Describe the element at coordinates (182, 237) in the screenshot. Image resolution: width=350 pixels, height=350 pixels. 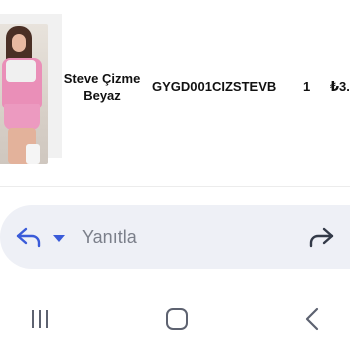
I see `reply-input: Yanıtla` at that location.